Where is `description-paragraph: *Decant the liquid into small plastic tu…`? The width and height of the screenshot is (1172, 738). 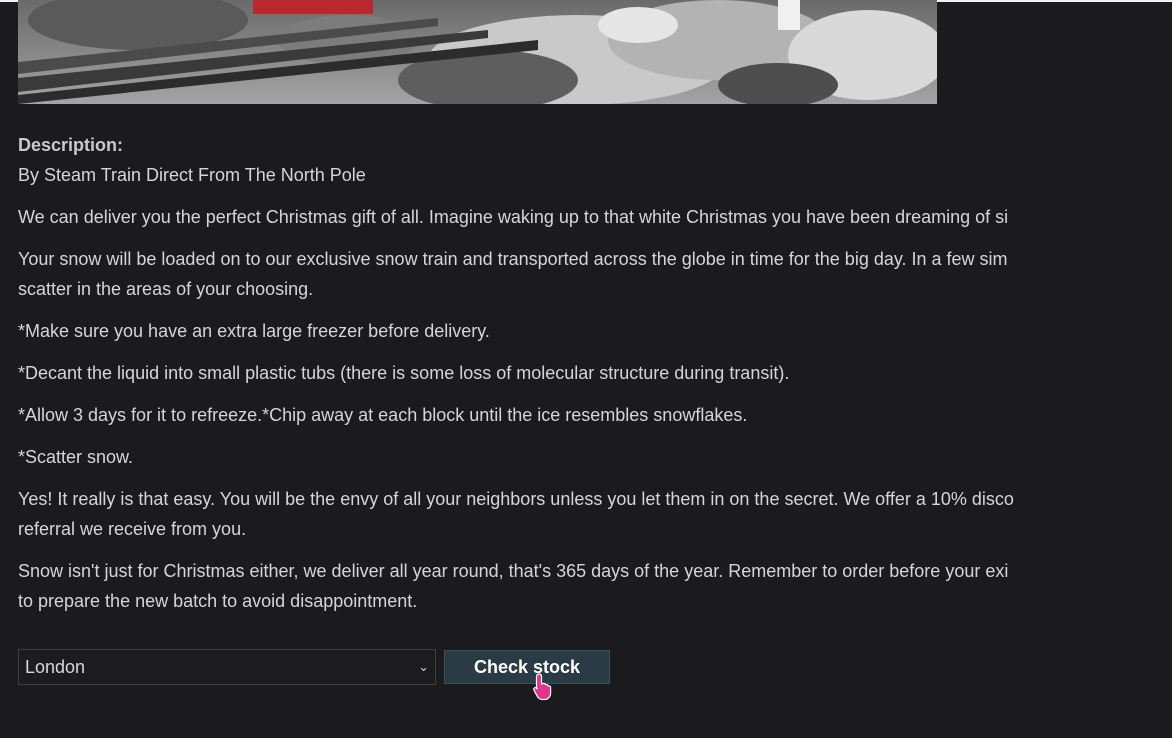
description-paragraph: *Decant the liquid into small plastic tu… is located at coordinates (404, 373).